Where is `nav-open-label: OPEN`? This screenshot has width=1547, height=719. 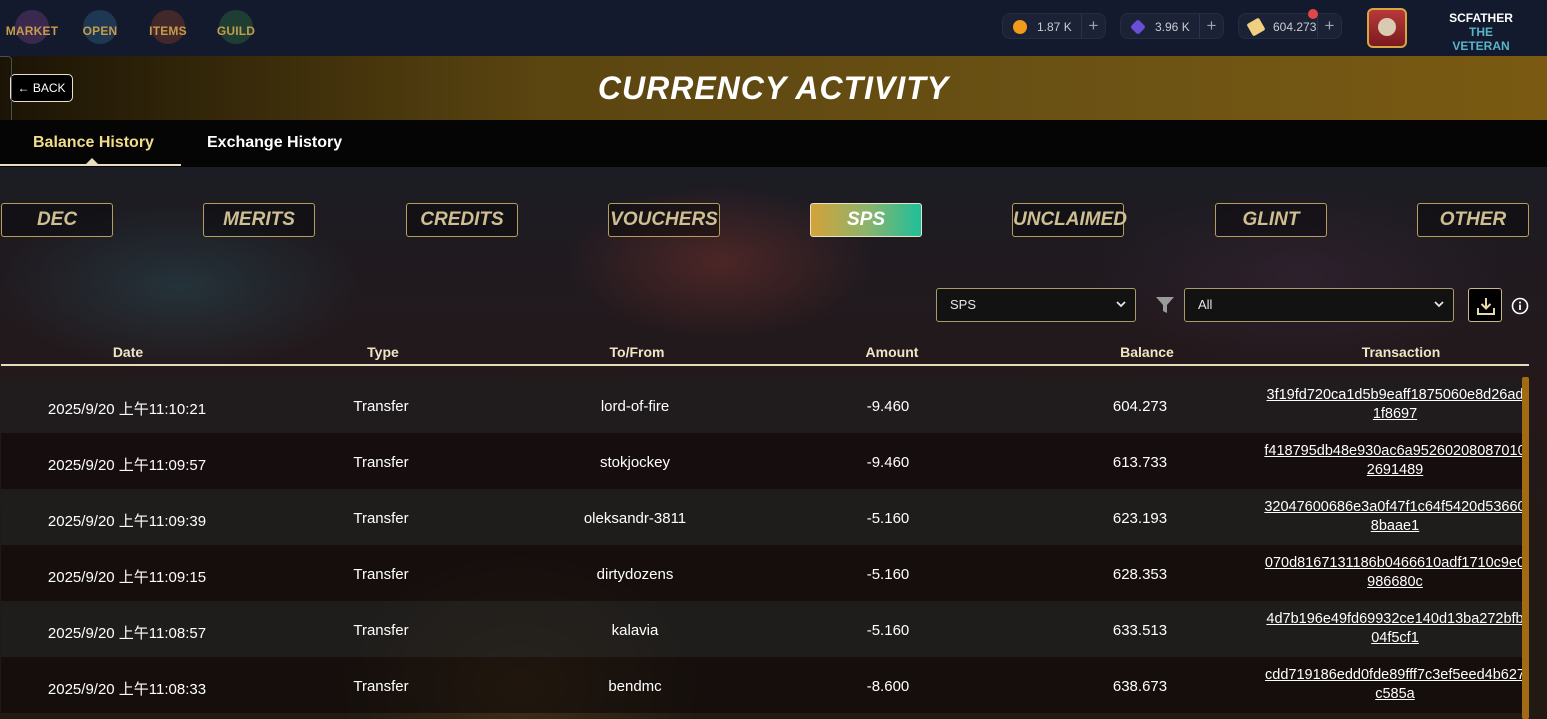
nav-open-label: OPEN is located at coordinates (100, 31).